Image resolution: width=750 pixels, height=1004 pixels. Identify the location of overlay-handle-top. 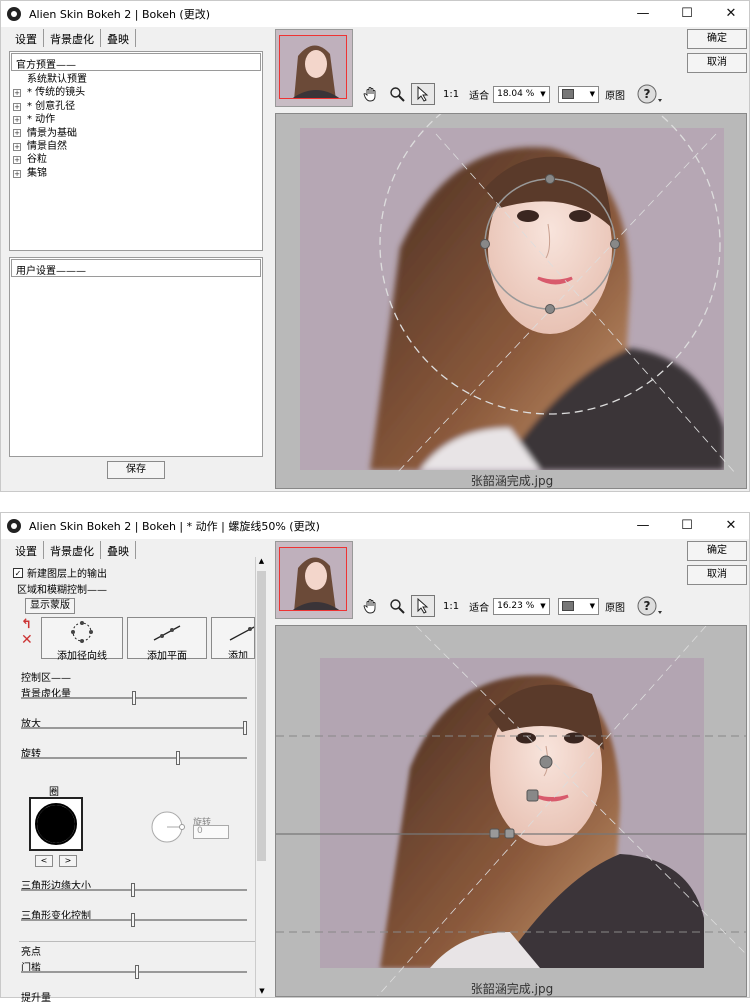
(546, 762).